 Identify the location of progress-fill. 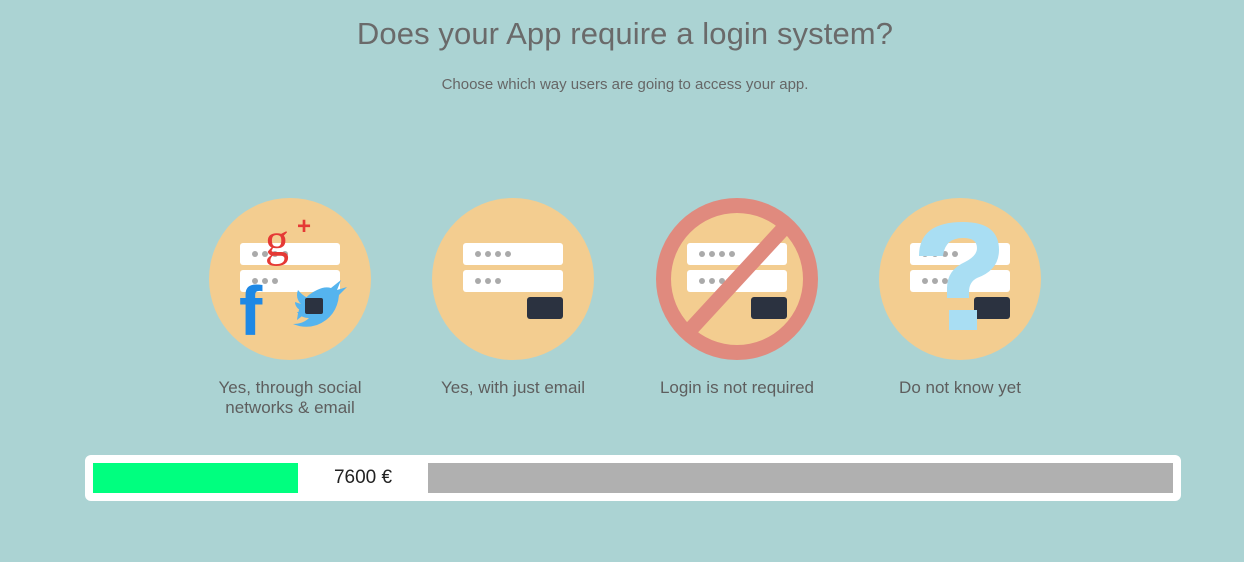
(195, 478).